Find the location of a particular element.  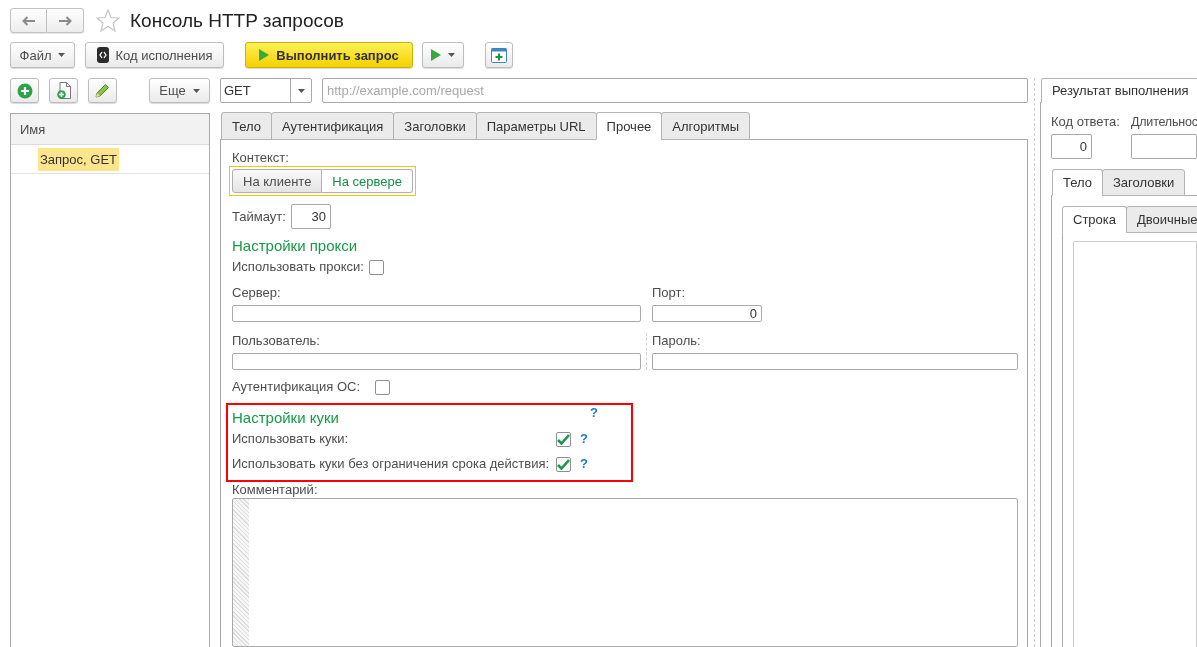

document-plus-icon is located at coordinates (63, 90).